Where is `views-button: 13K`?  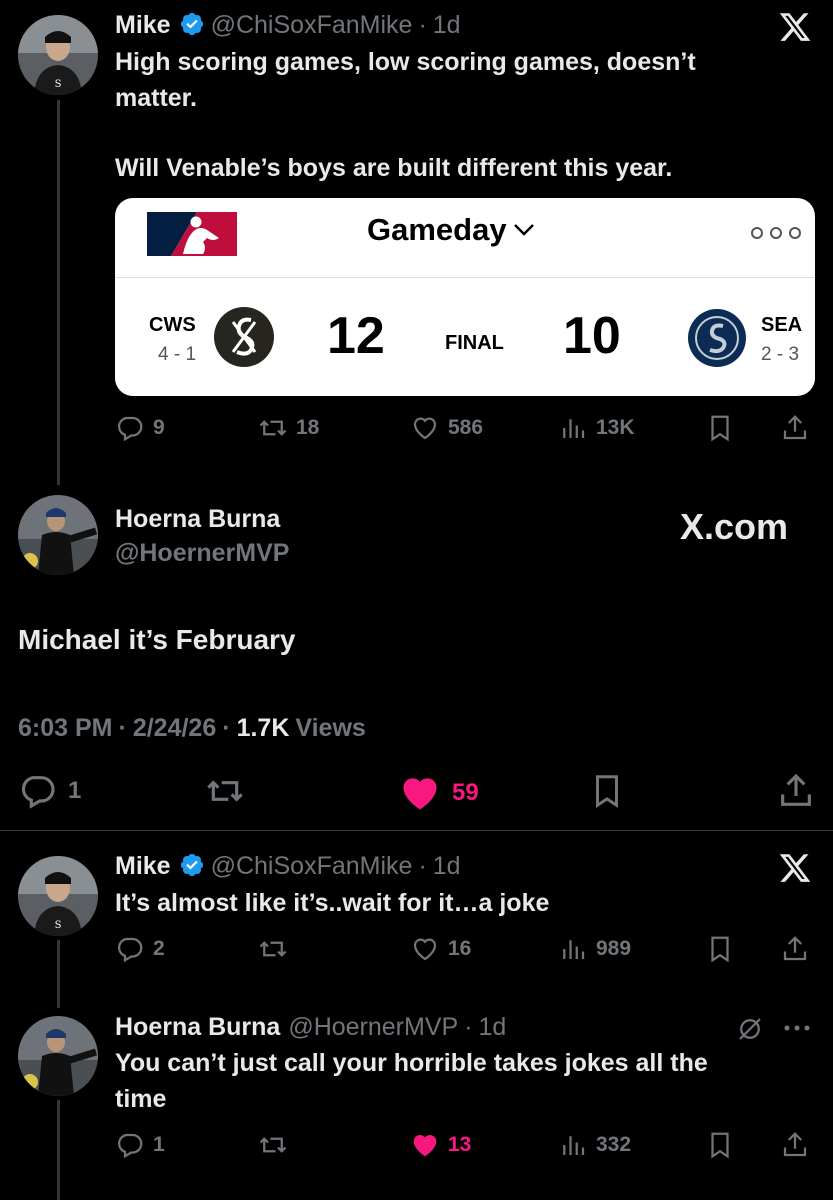
views-button: 13K is located at coordinates (596, 428).